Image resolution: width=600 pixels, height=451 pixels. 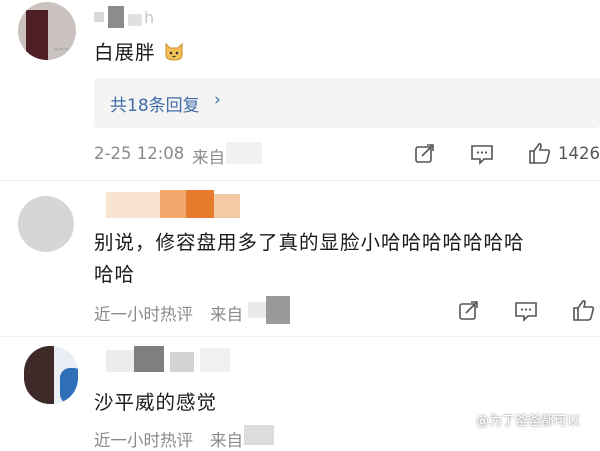 I want to click on username-redacted: h, so click(x=129, y=17).